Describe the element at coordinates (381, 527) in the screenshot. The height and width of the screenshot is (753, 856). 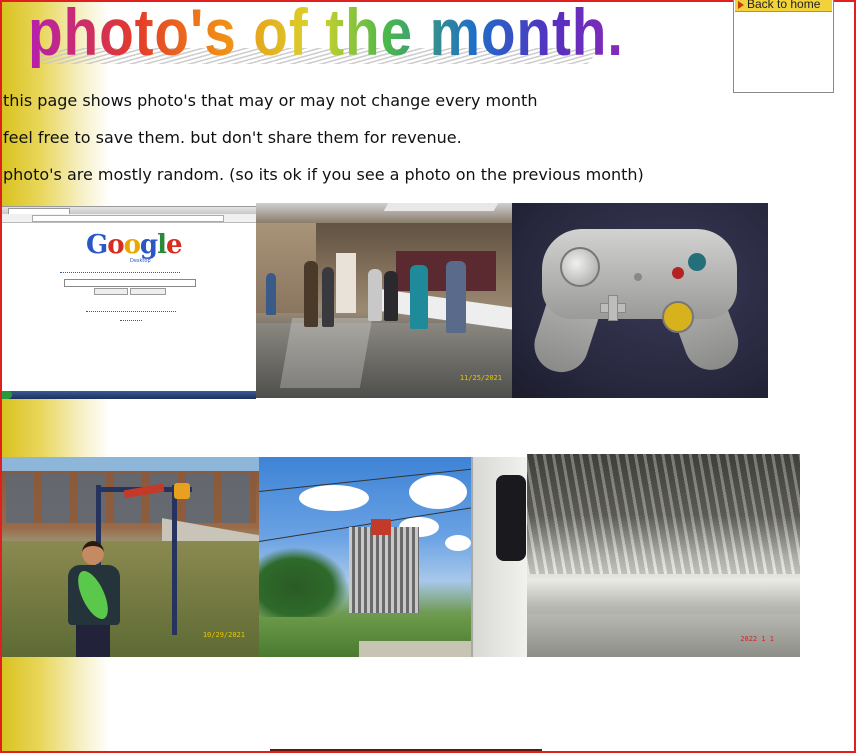
I see `tower-top` at that location.